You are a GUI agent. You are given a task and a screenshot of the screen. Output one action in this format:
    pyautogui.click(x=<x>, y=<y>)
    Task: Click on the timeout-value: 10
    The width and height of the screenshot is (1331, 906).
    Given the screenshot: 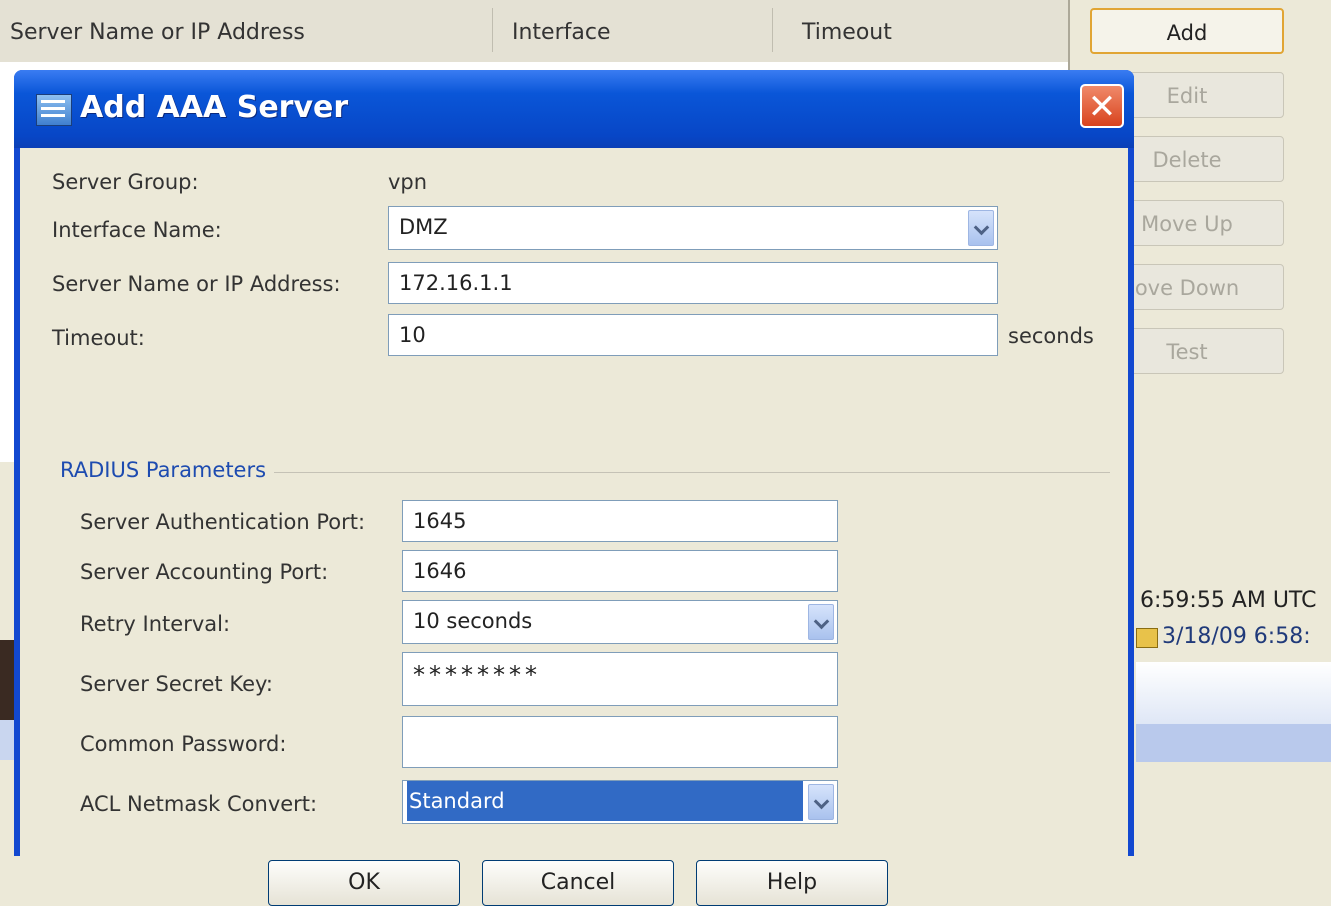 What is the action you would take?
    pyautogui.click(x=412, y=335)
    